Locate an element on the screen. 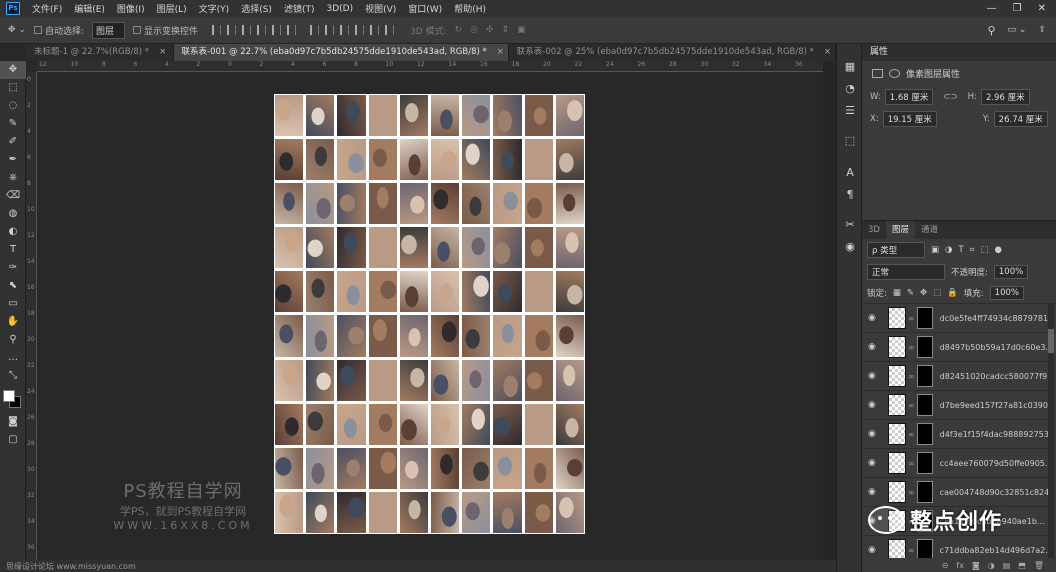  distribute-left-icon is located at coordinates (360, 30).